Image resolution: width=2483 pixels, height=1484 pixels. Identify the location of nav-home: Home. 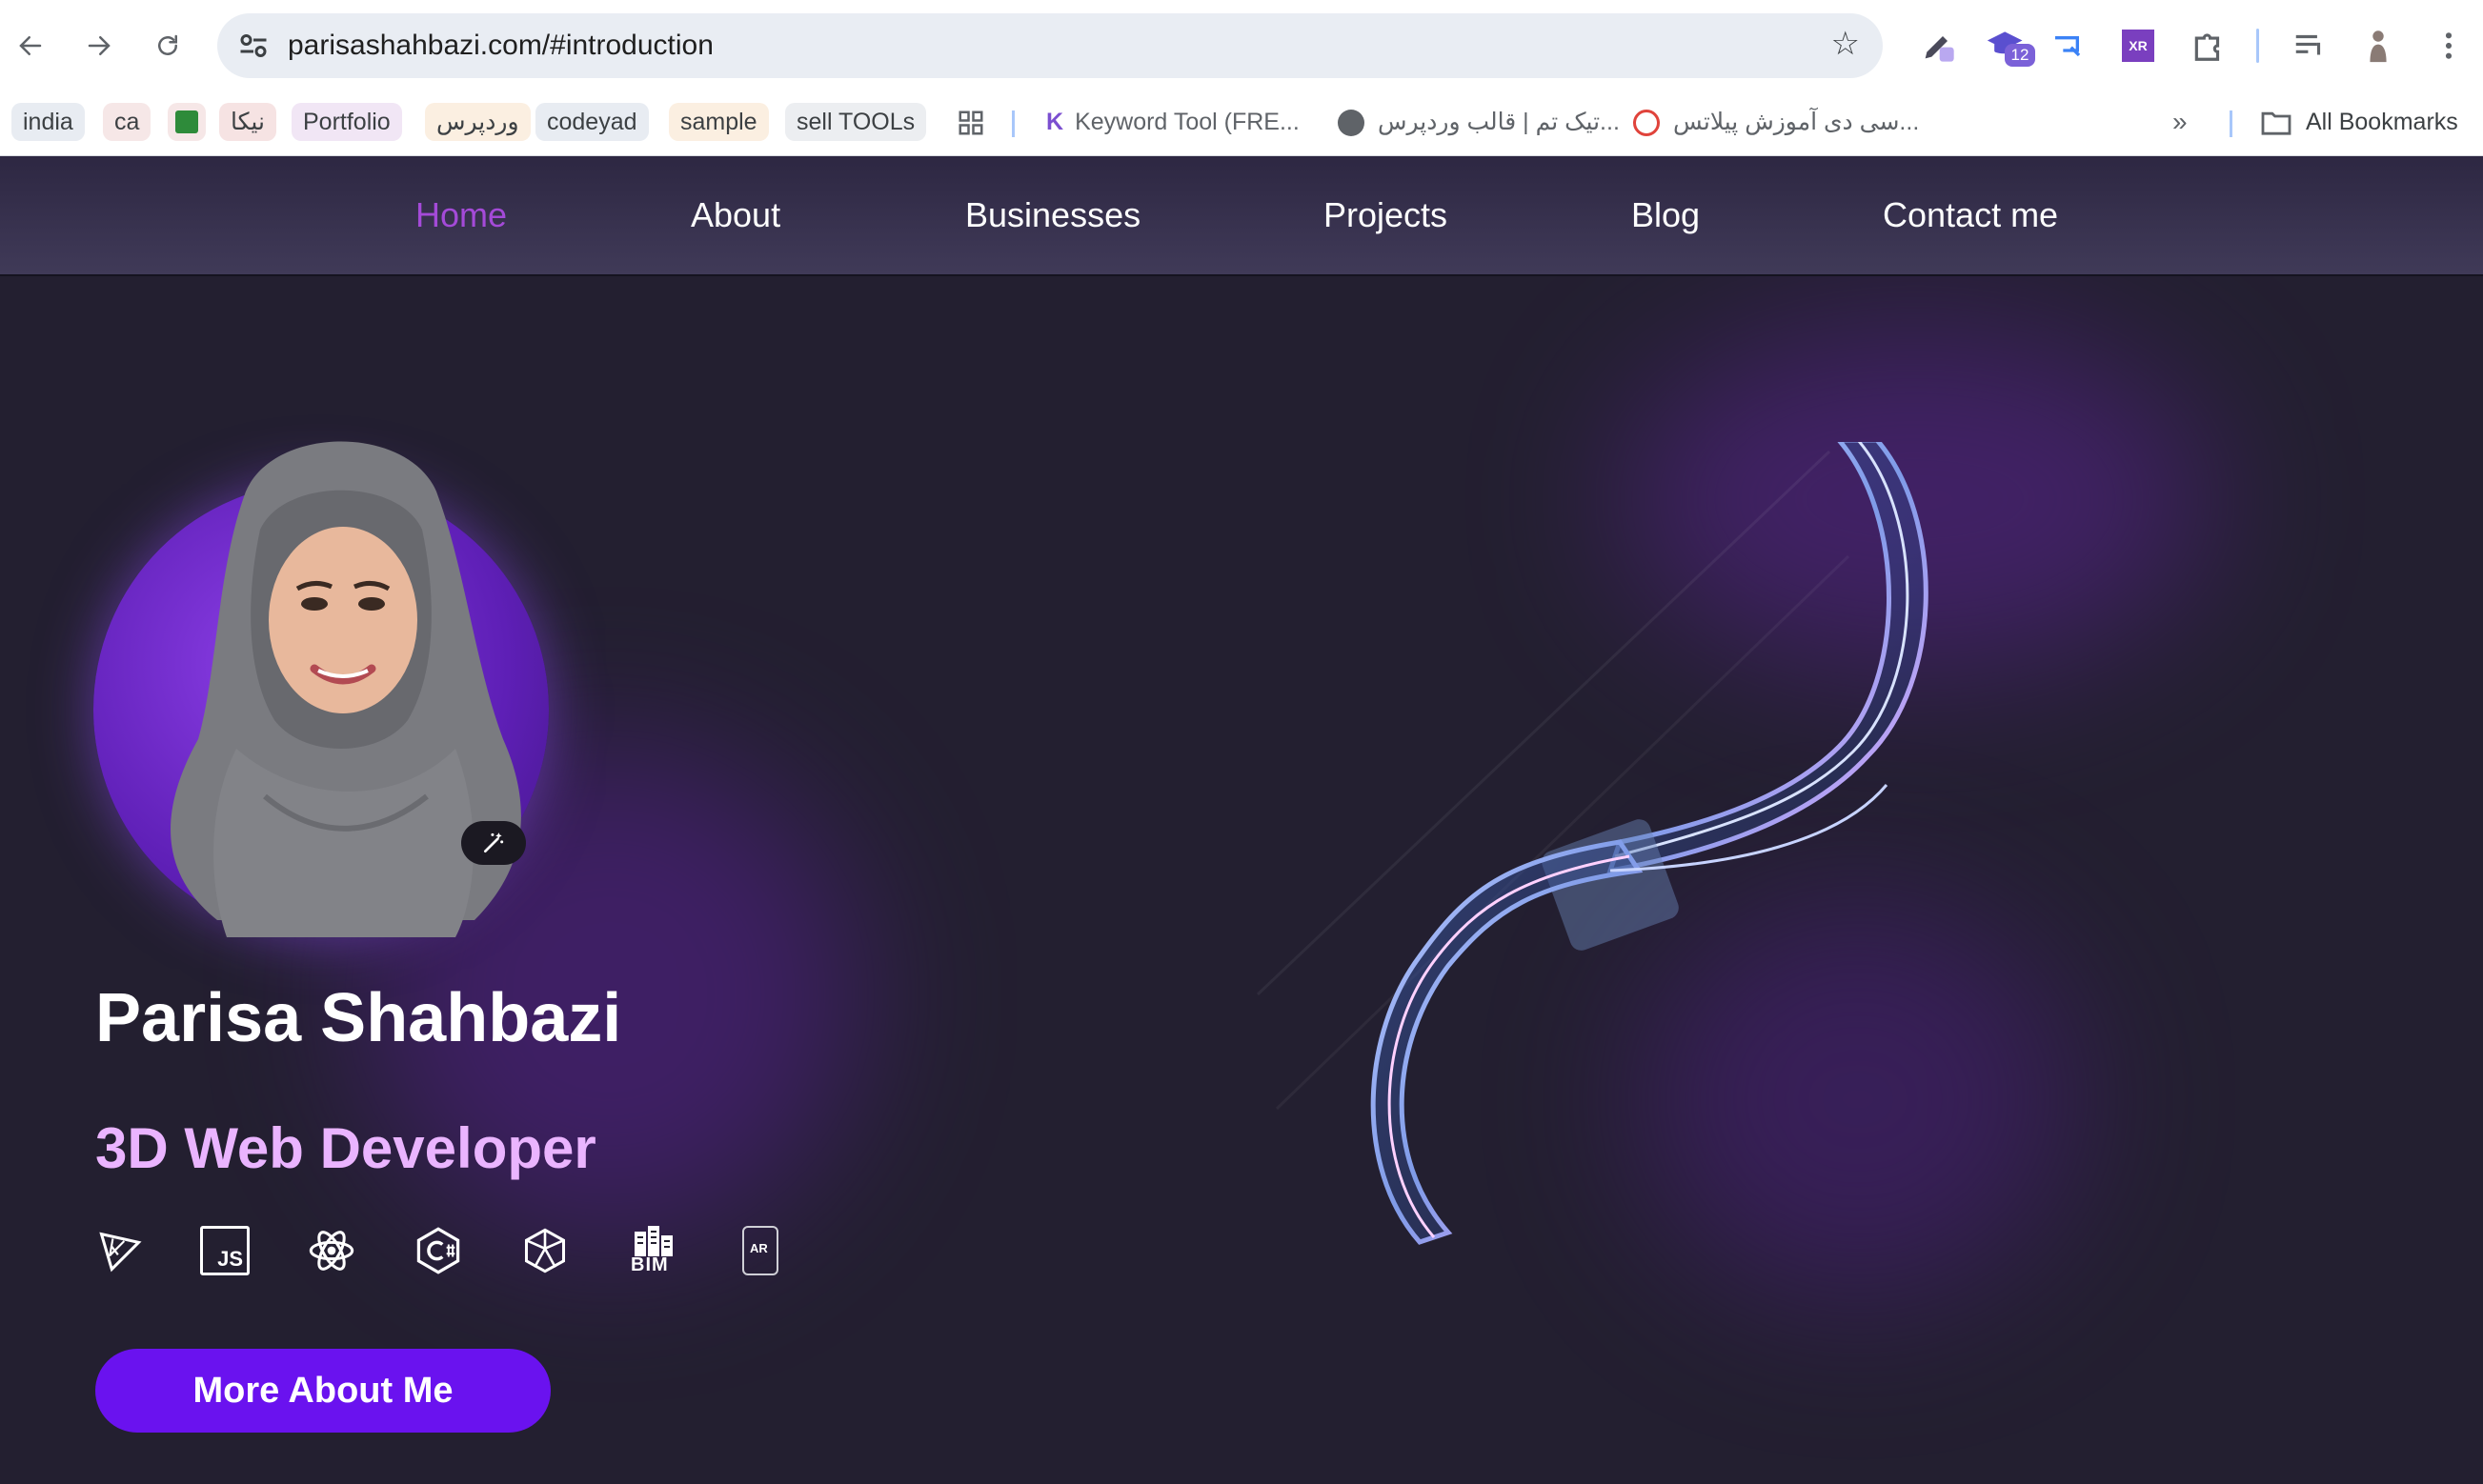
(461, 215).